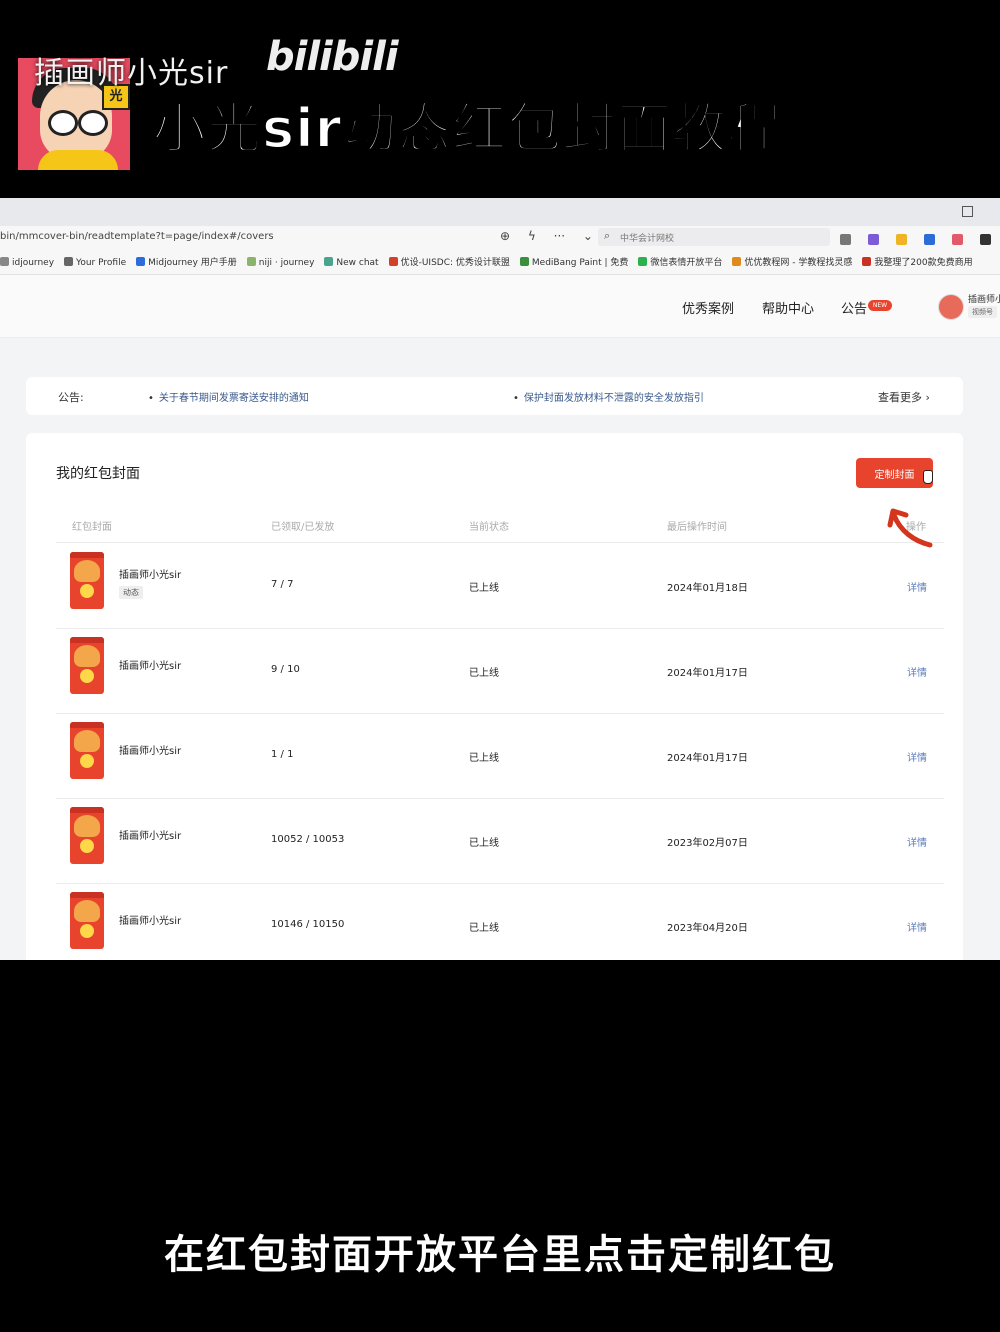 The image size is (1000, 1332). Describe the element at coordinates (707, 928) in the screenshot. I see `last-operation-time: 2023年04月20日` at that location.